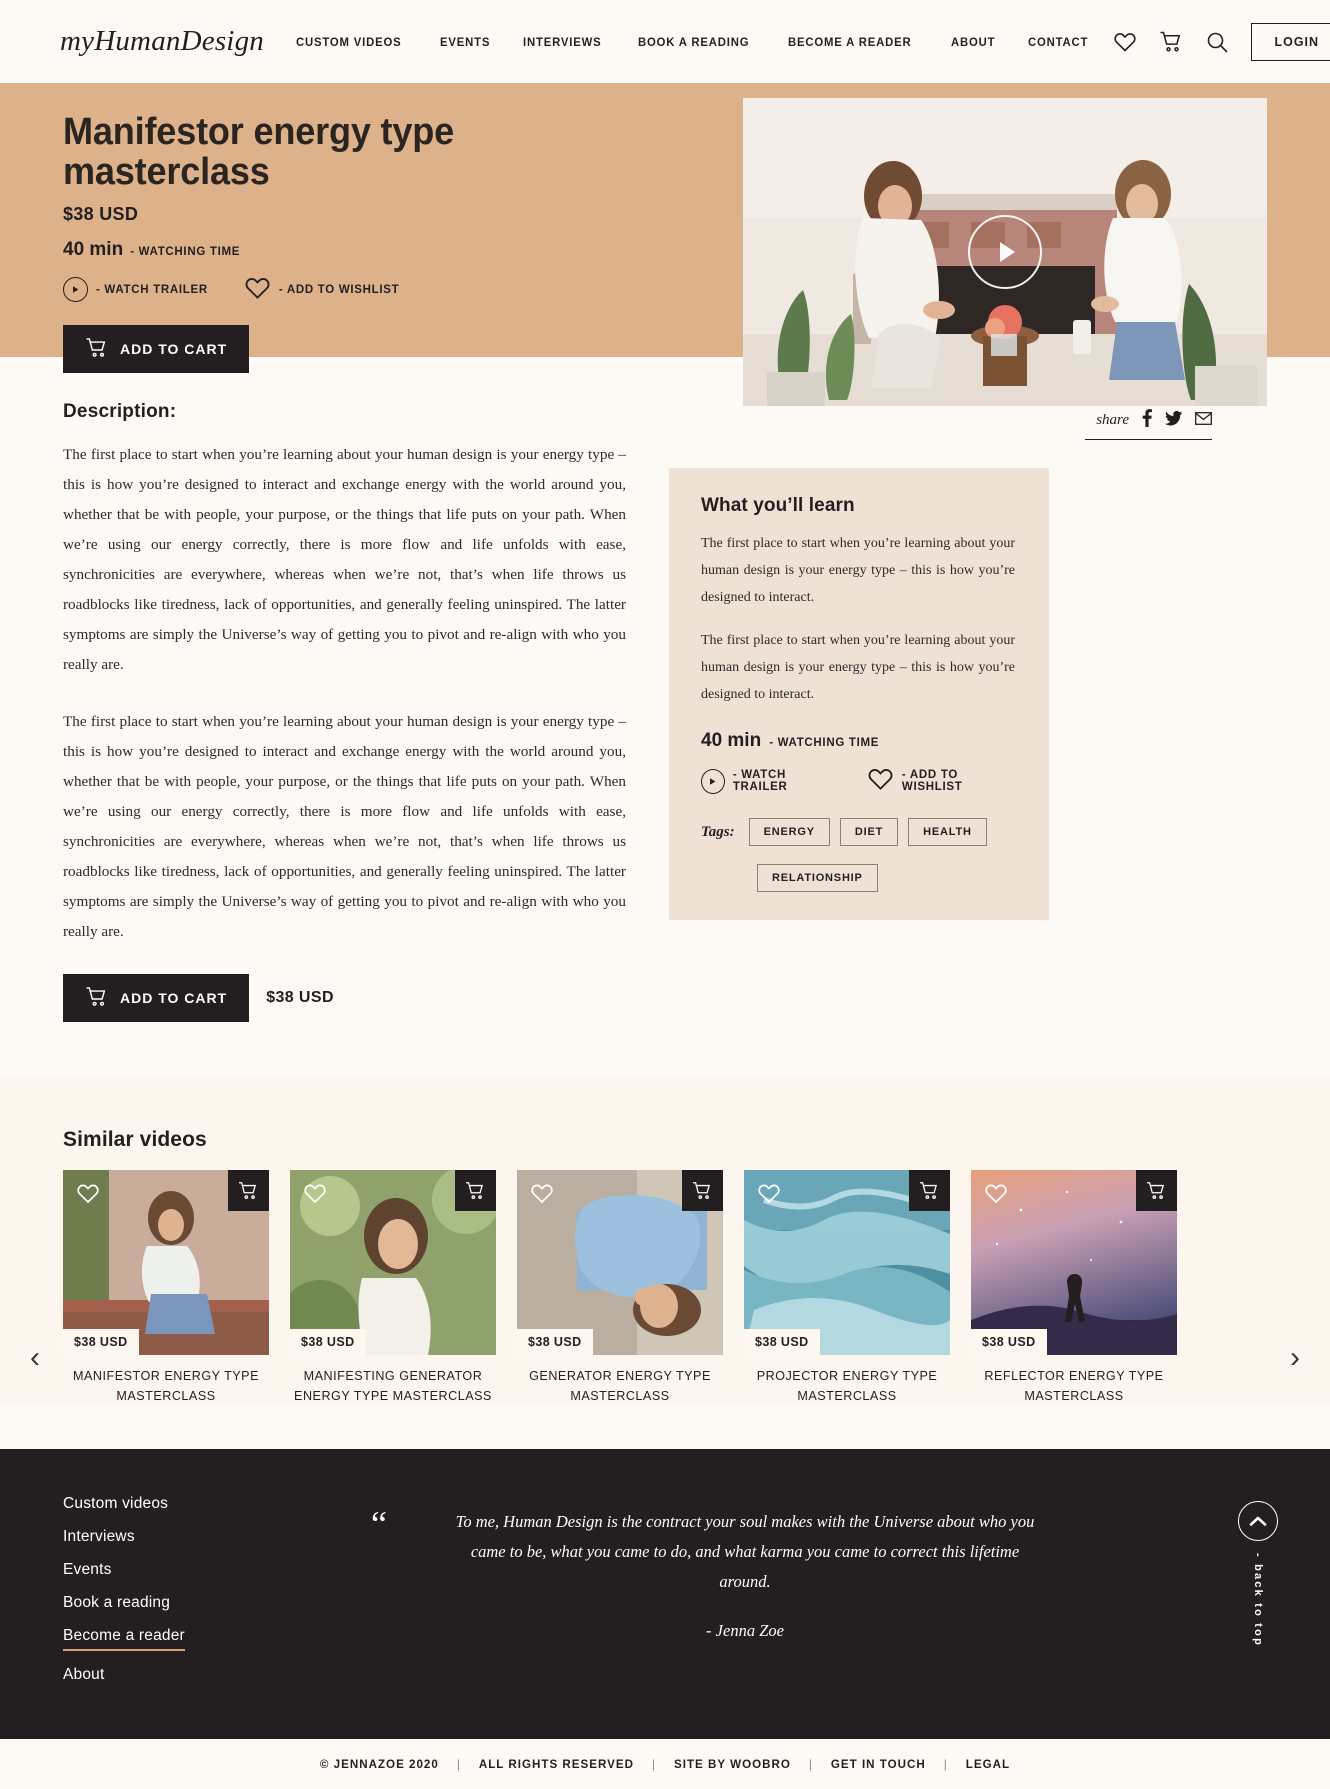 This screenshot has height=1789, width=1330. What do you see at coordinates (1007, 252) in the screenshot?
I see `play-triangle-icon` at bounding box center [1007, 252].